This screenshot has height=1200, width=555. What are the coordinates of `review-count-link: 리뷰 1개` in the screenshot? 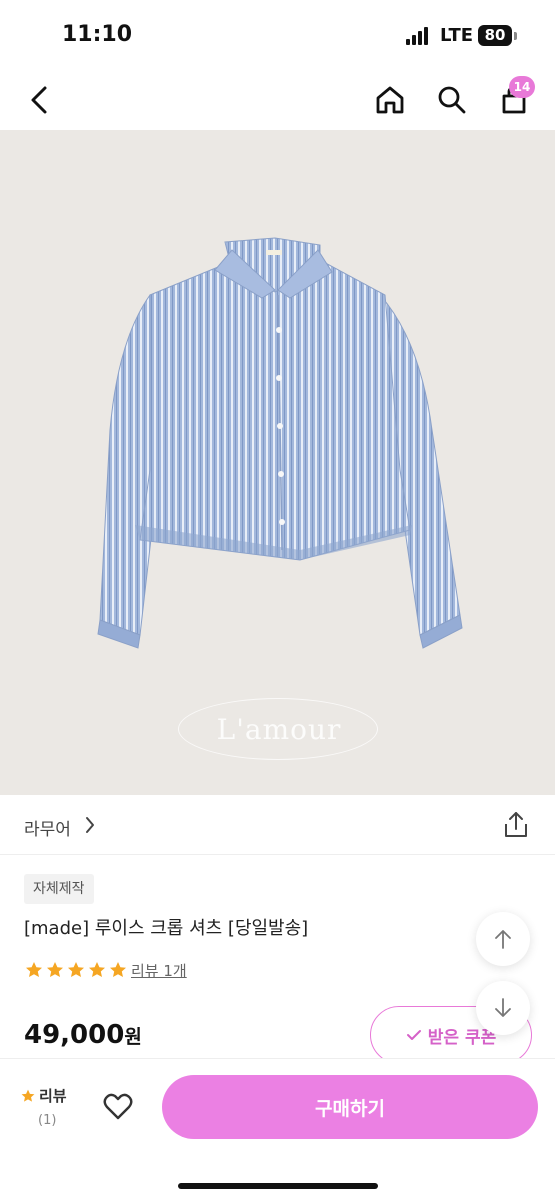 It's located at (159, 970).